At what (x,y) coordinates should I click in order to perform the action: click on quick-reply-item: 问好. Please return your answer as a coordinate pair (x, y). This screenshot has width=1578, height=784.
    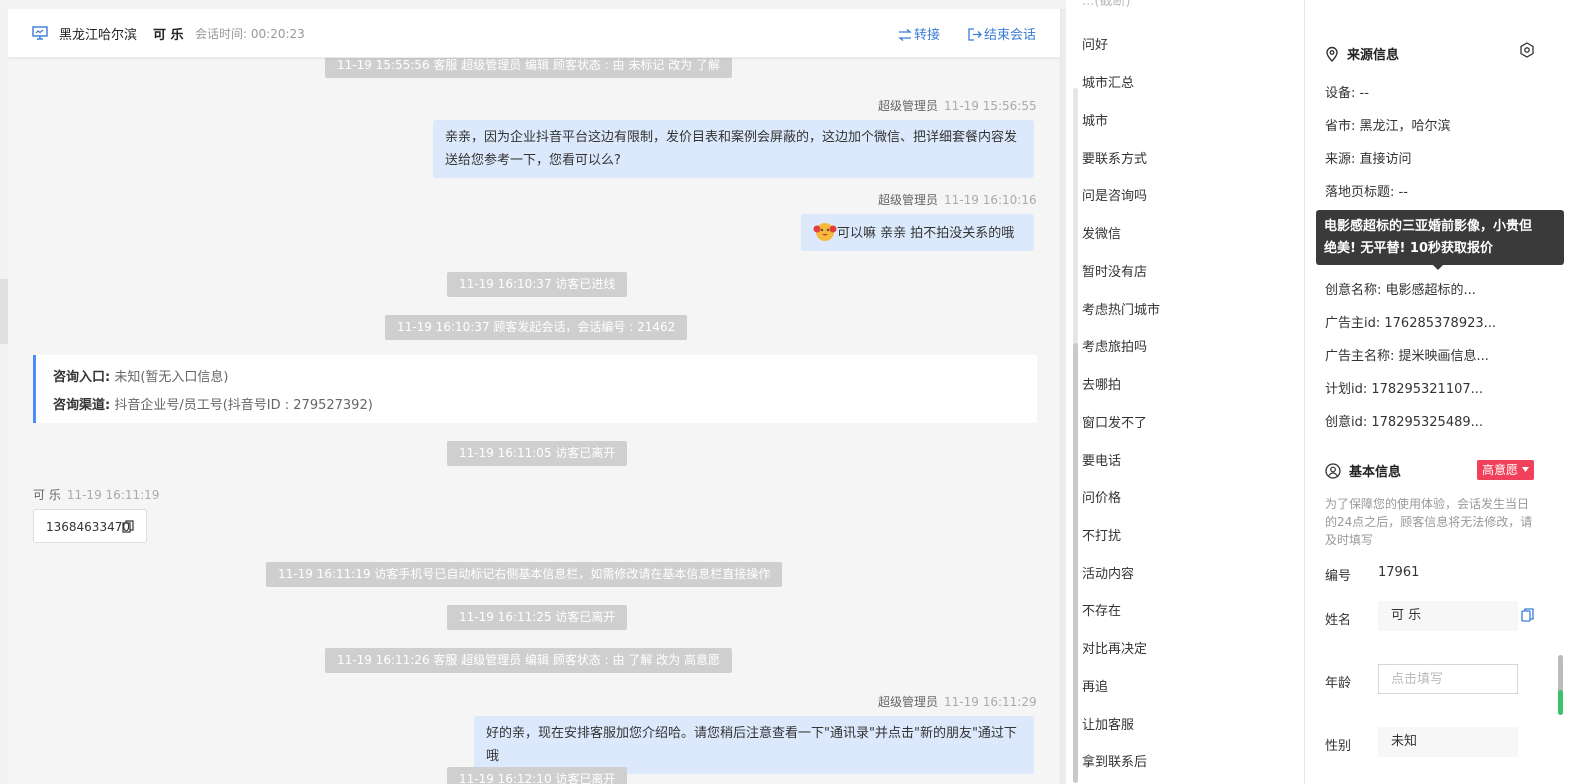
    Looking at the image, I should click on (1095, 43).